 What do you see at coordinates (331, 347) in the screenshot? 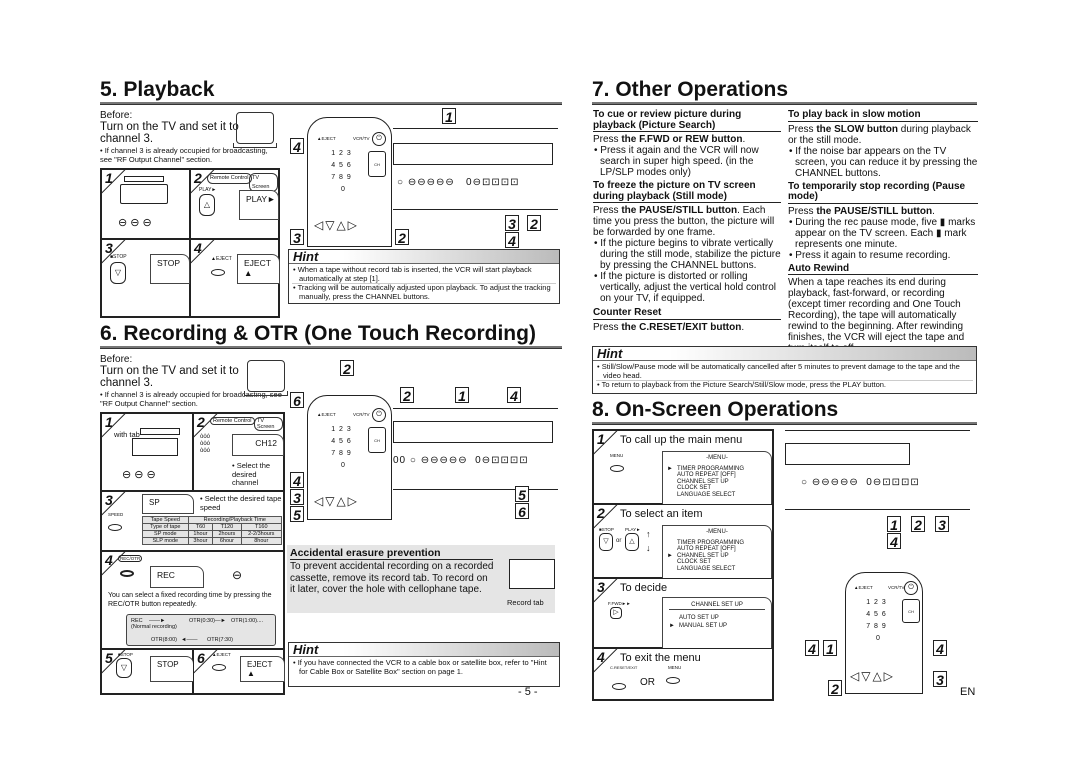
I see `section6-rule` at bounding box center [331, 347].